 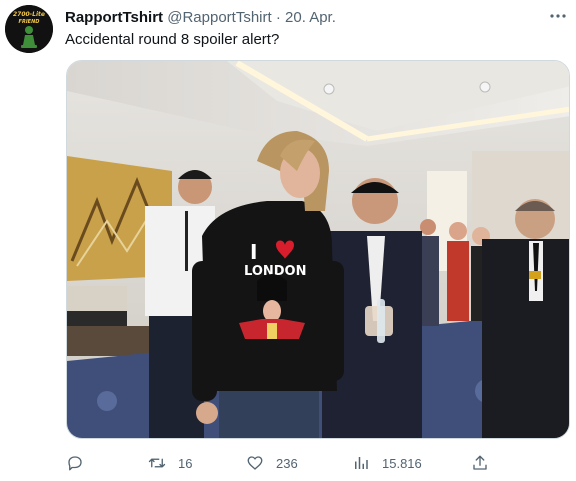 I want to click on views-count: 15.816, so click(x=402, y=463).